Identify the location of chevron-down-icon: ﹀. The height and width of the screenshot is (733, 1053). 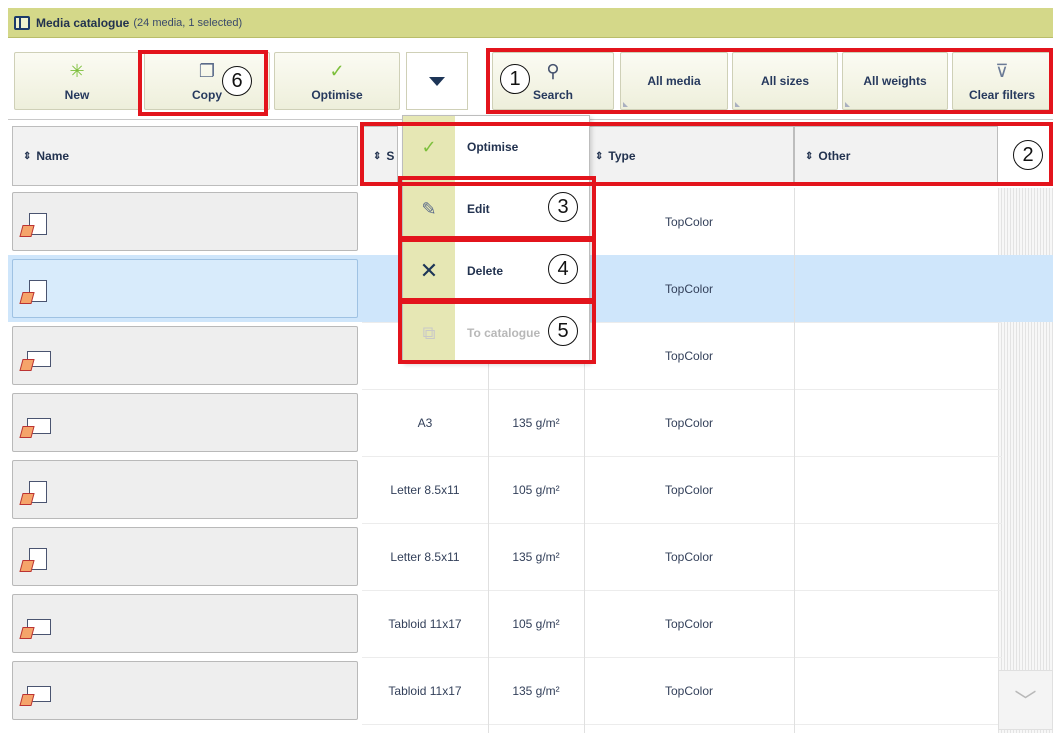
(1025, 702).